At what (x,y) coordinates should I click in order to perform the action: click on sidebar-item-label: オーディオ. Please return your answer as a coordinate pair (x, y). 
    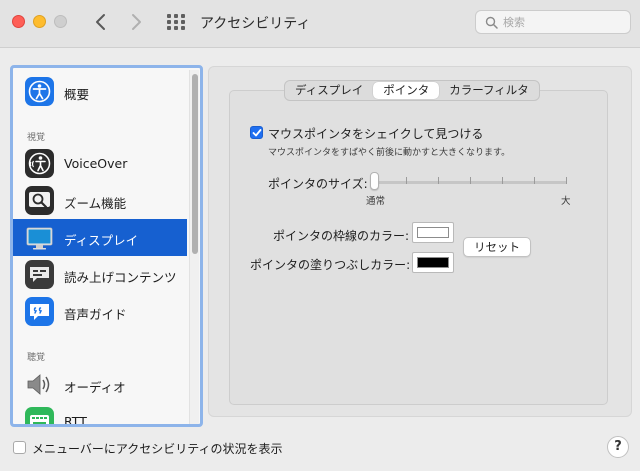
    Looking at the image, I should click on (95, 387).